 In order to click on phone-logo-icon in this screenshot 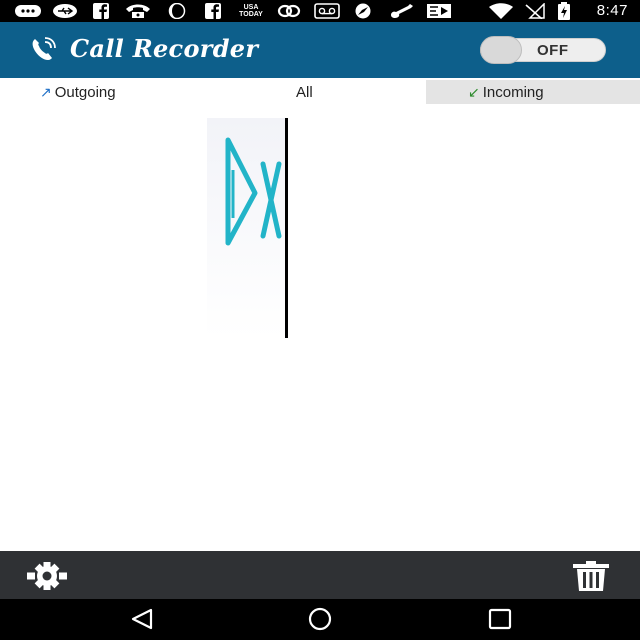, I will do `click(47, 52)`.